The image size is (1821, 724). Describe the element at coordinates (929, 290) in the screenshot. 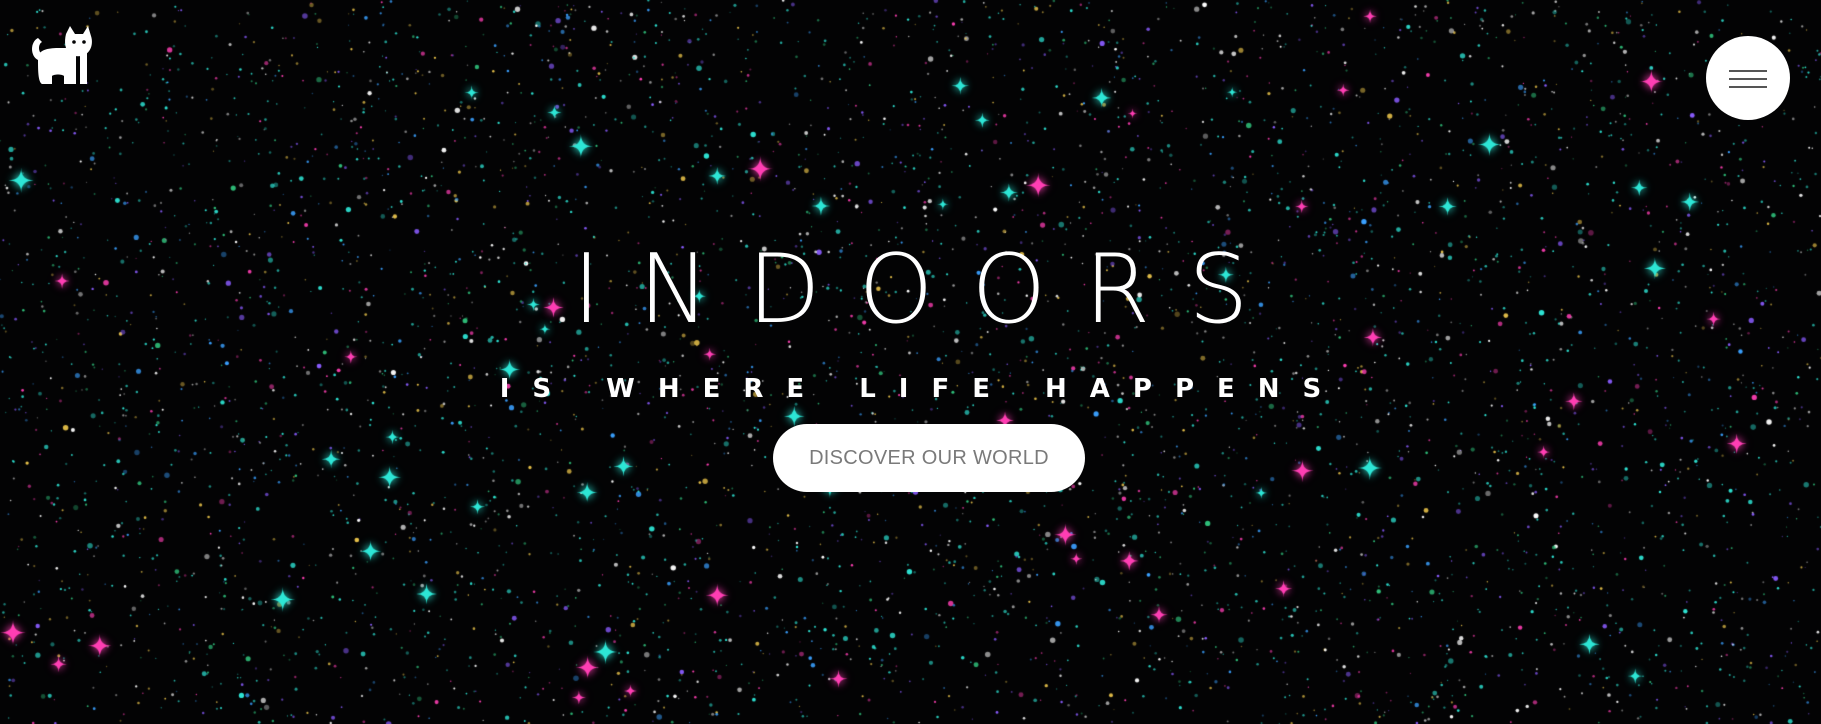

I see `hero-title: INDOORS` at that location.